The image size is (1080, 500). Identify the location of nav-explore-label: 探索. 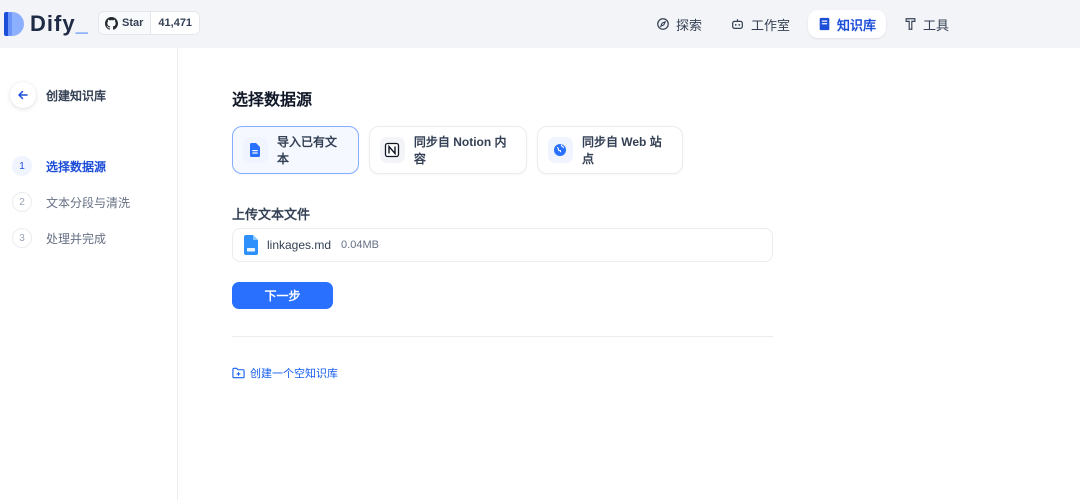
(689, 25).